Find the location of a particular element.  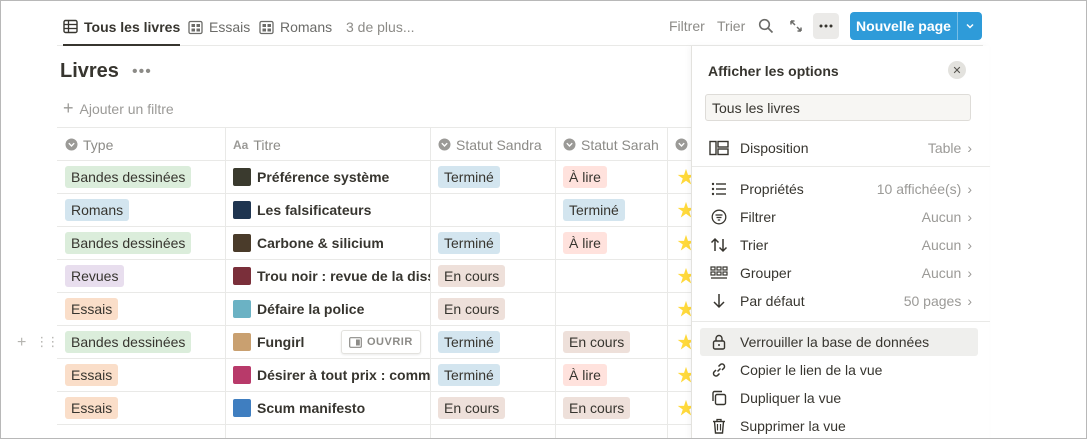

table-row: Romans Les falsificateurs Terminé is located at coordinates (377, 210).